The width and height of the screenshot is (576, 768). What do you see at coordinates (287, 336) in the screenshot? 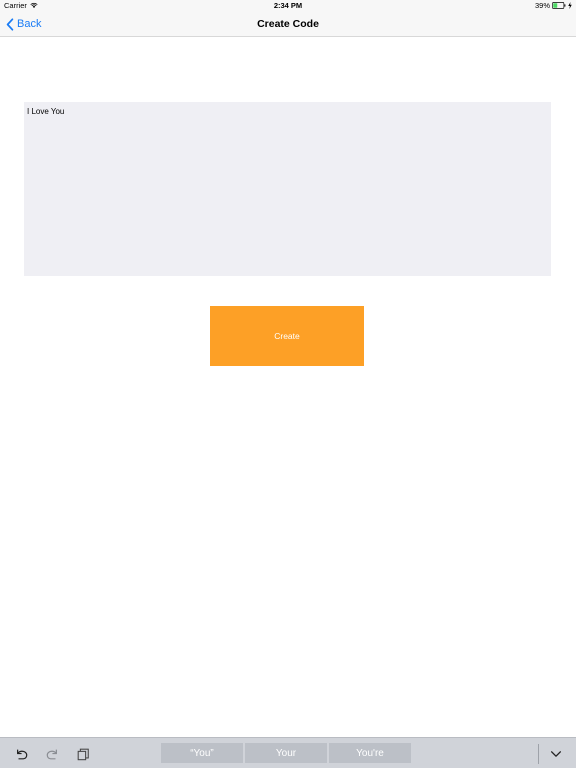
I see `create-button: Create` at bounding box center [287, 336].